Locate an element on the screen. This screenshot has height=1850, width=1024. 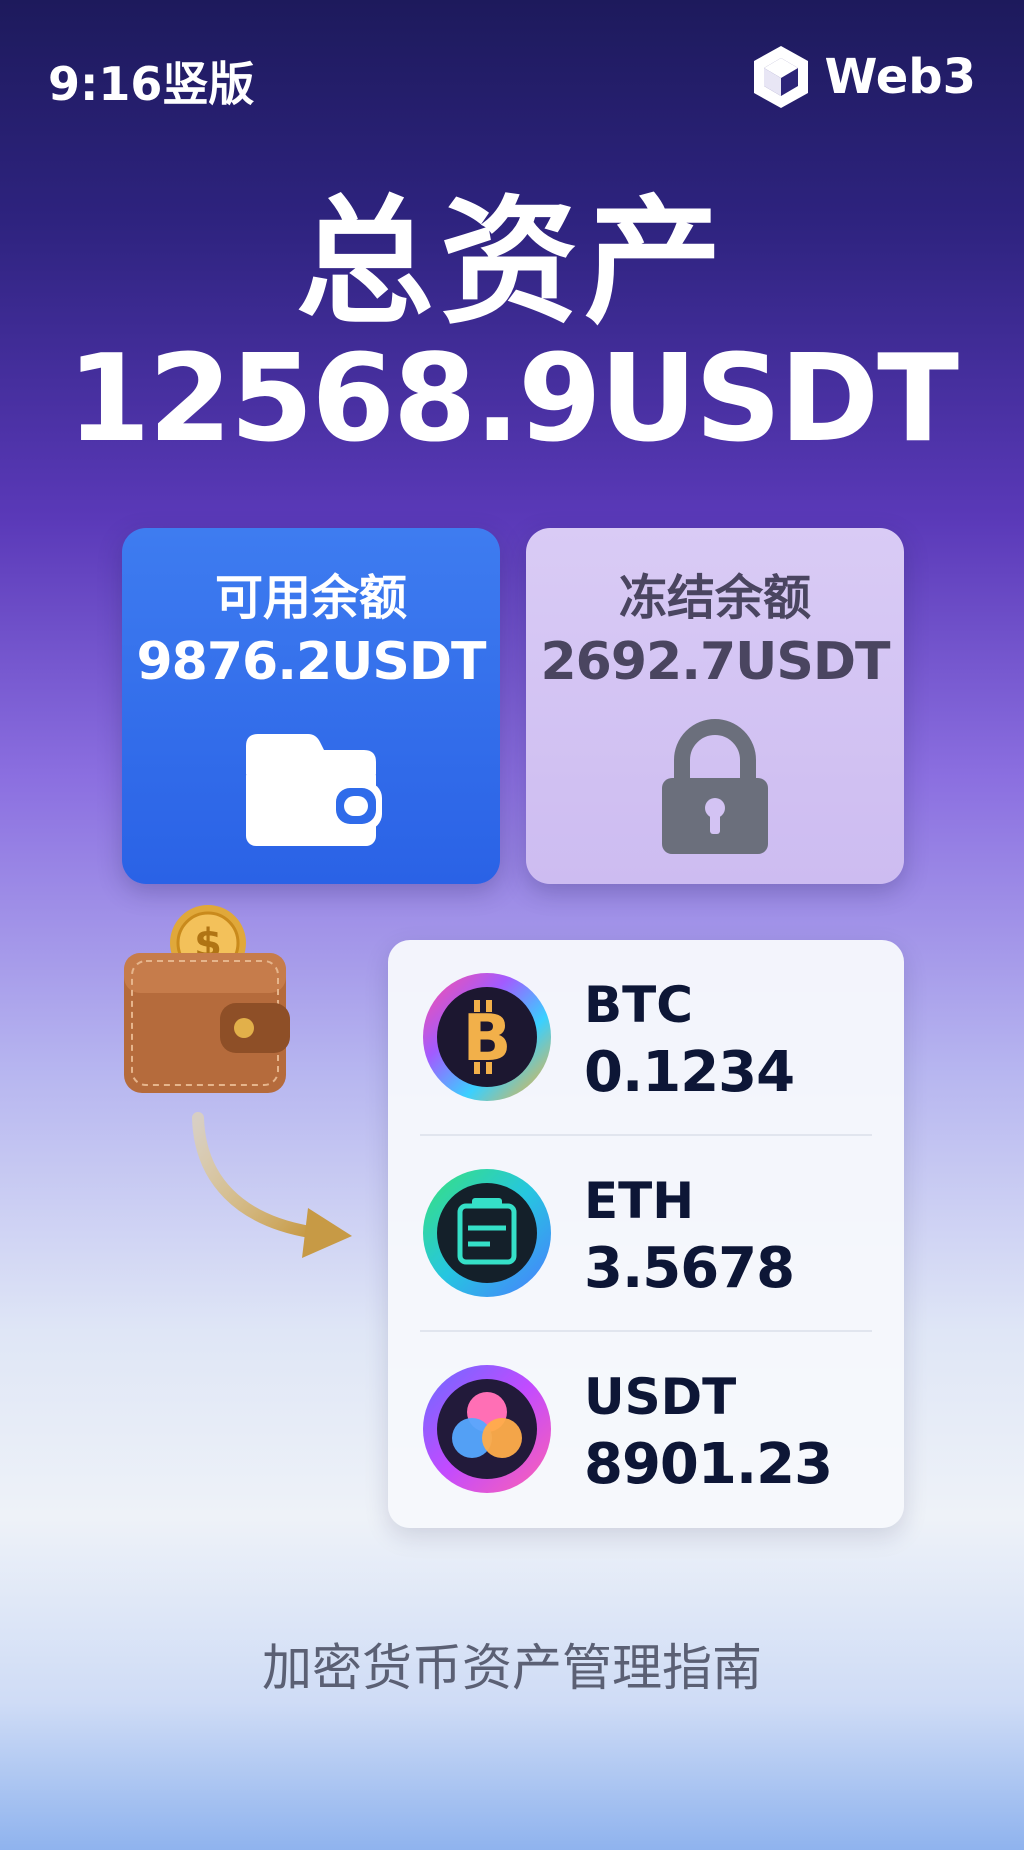
brand-logo: Web3 is located at coordinates (864, 77).